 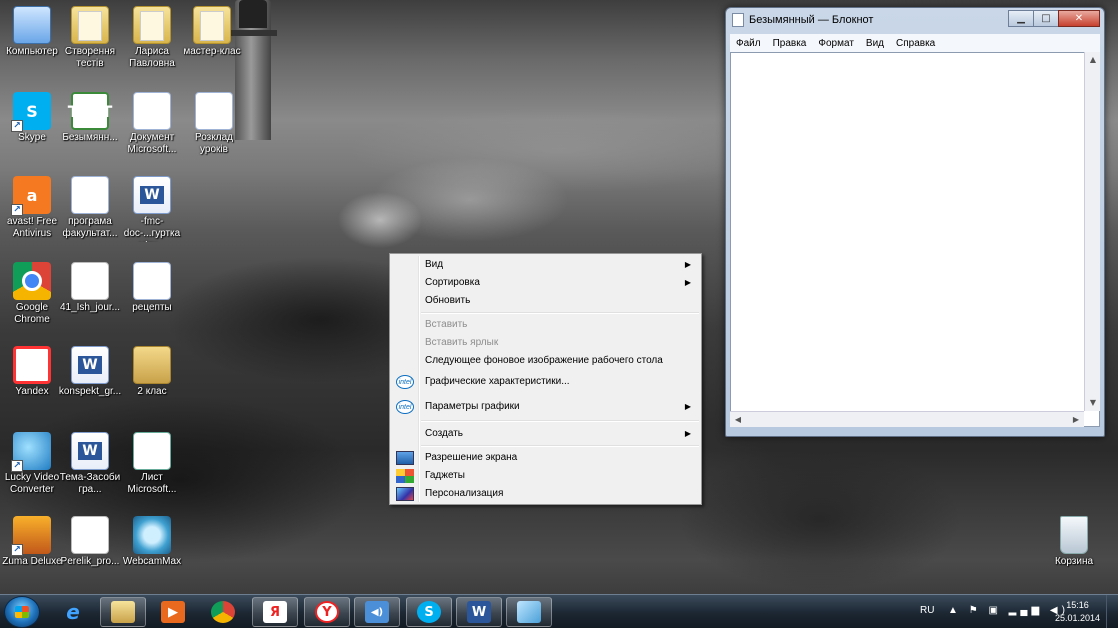 I want to click on chrome-icon, so click(x=223, y=612).